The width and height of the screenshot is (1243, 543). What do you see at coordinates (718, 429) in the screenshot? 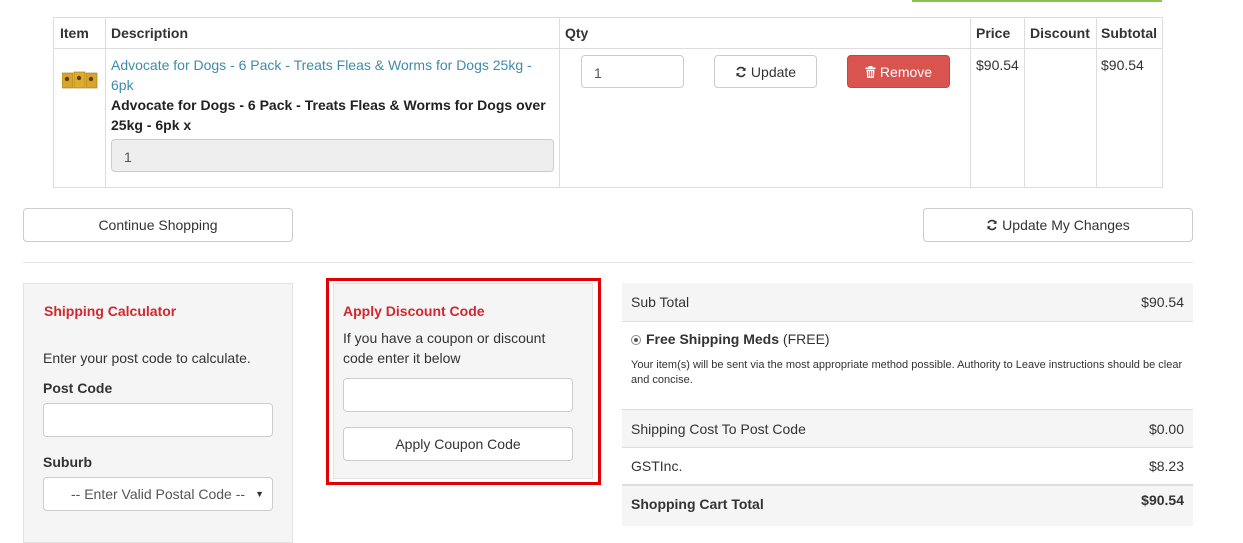
I see `shipping-cost-label: Shipping Cost To Post Code` at bounding box center [718, 429].